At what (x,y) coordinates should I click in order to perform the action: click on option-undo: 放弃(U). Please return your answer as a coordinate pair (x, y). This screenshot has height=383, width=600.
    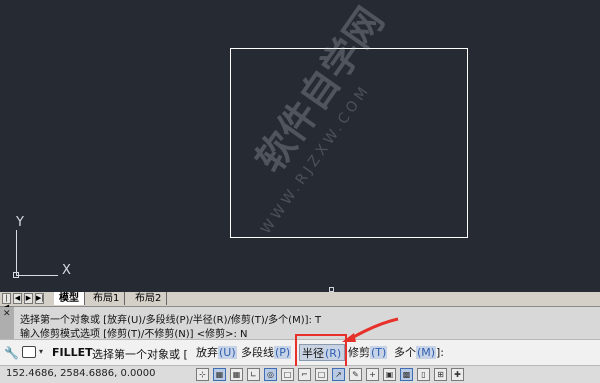
    Looking at the image, I should click on (216, 352).